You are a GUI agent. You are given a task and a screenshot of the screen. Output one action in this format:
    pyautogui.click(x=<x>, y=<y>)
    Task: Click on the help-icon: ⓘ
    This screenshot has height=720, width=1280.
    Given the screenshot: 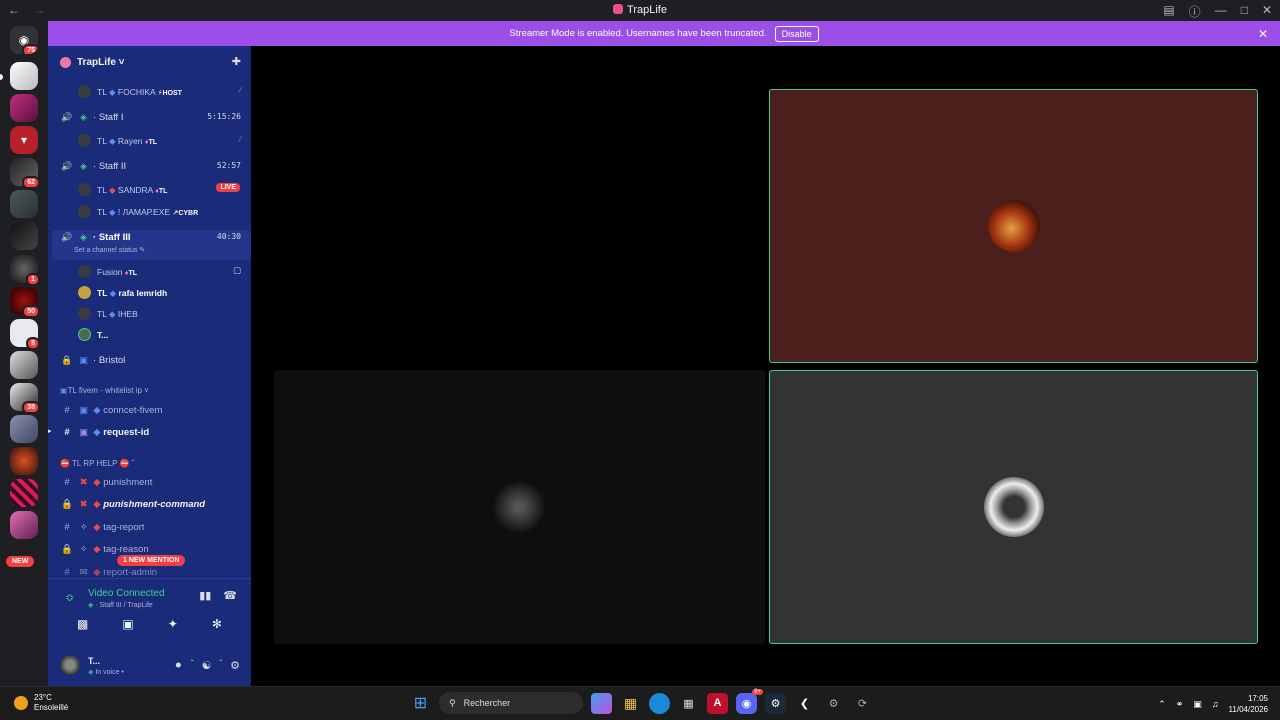 What is the action you would take?
    pyautogui.click(x=1195, y=11)
    